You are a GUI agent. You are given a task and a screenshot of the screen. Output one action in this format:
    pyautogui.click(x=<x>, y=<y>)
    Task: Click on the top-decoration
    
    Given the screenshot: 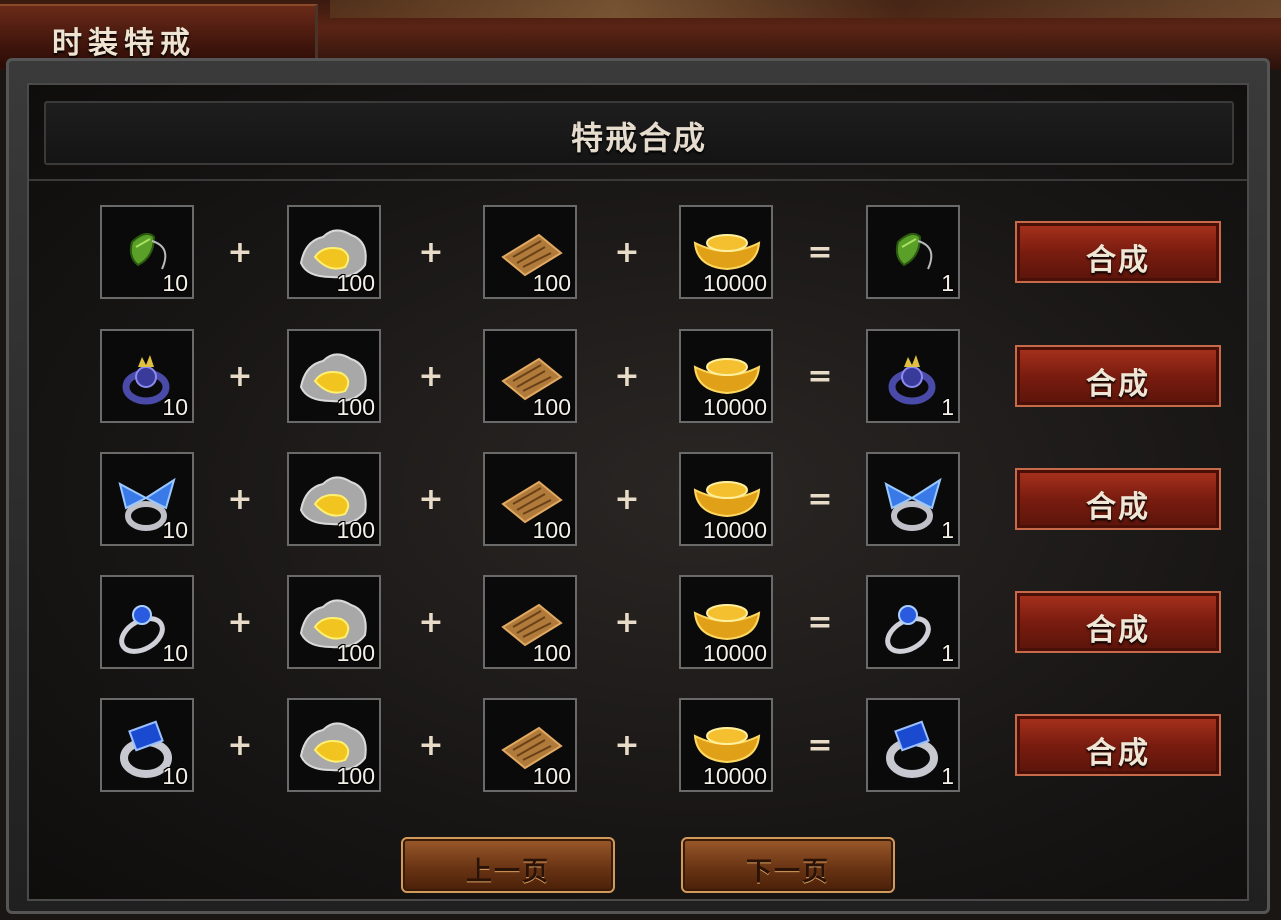 What is the action you would take?
    pyautogui.click(x=805, y=9)
    